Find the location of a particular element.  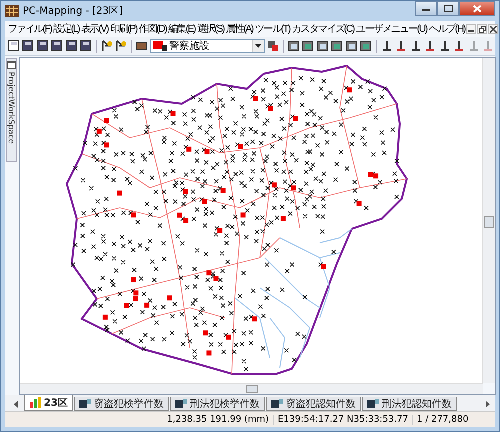

menu-item: 印刷(P) is located at coordinates (123, 29).